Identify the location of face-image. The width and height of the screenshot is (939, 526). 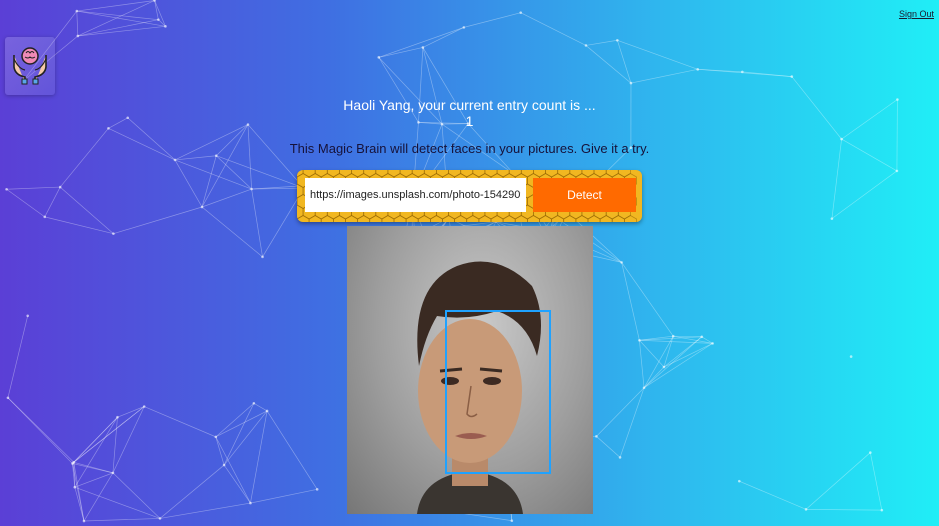
(470, 370).